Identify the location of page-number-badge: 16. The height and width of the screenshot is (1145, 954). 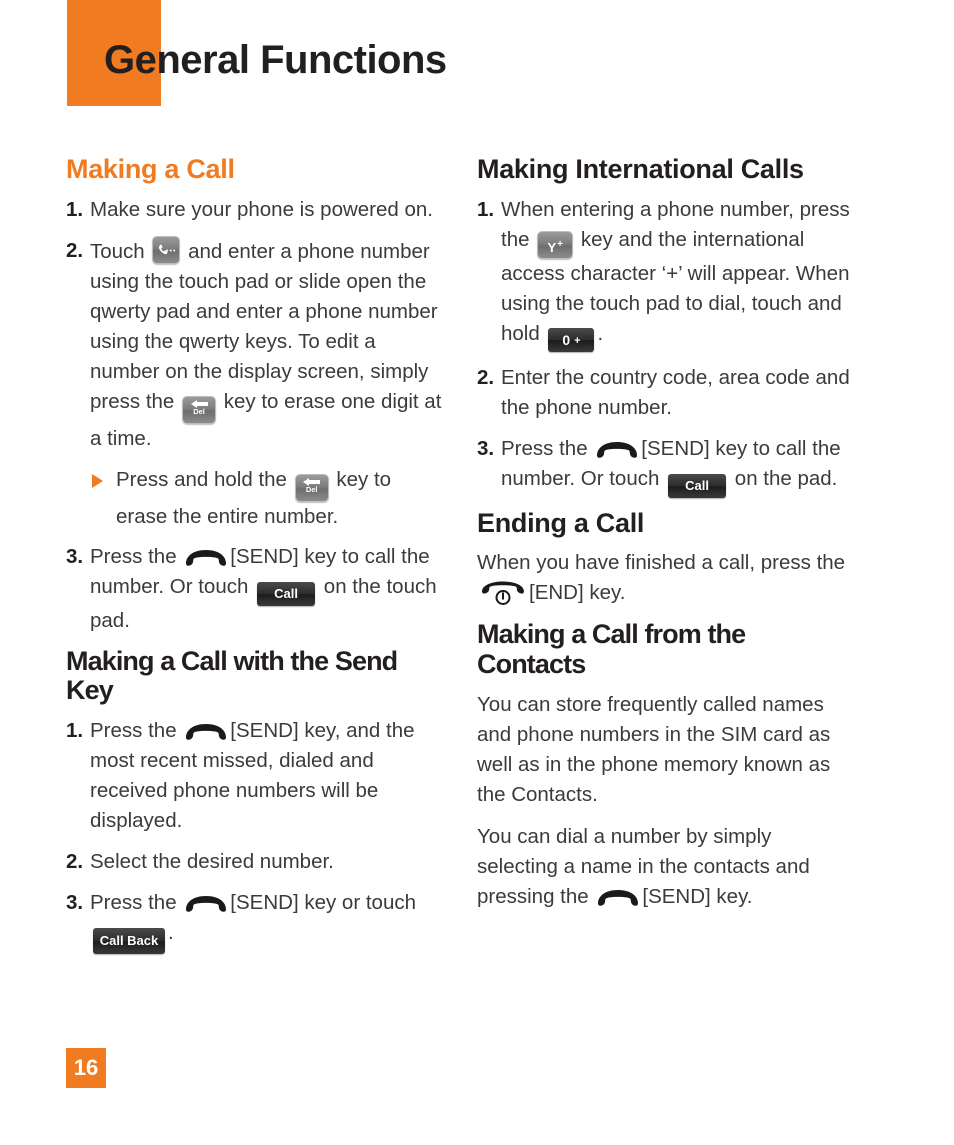
(86, 1068).